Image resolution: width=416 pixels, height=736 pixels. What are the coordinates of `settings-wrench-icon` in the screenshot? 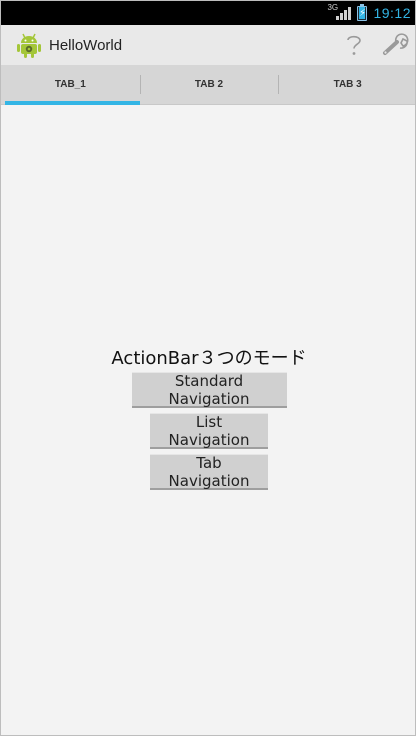 It's located at (395, 45).